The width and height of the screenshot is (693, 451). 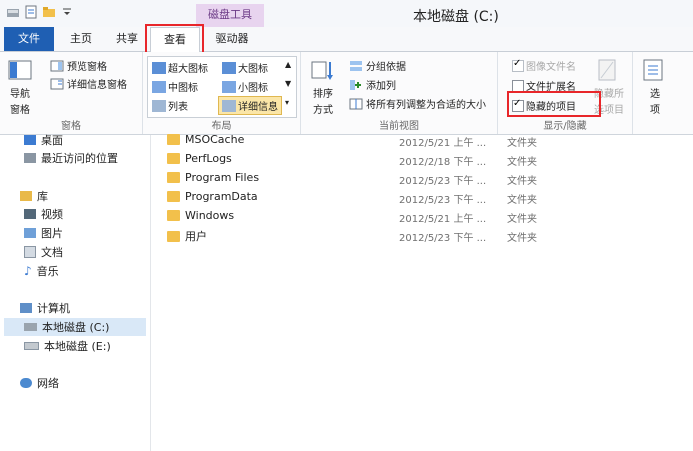 What do you see at coordinates (31, 346) in the screenshot?
I see `drive-e-icon` at bounding box center [31, 346].